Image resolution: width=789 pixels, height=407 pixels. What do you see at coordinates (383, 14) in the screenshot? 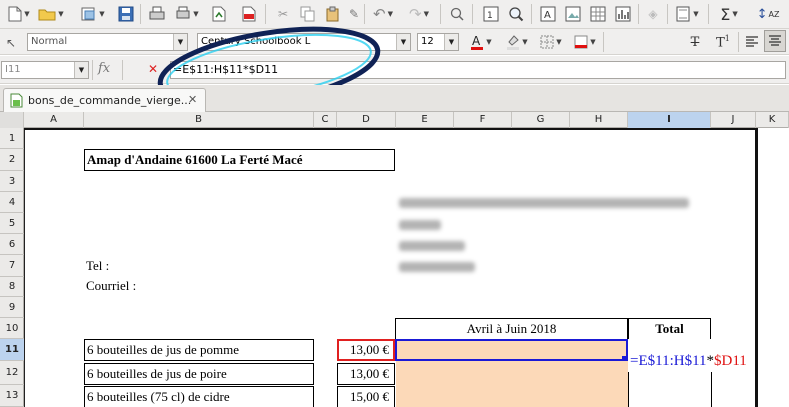
I see `undo-icon: ↶ ▼` at bounding box center [383, 14].